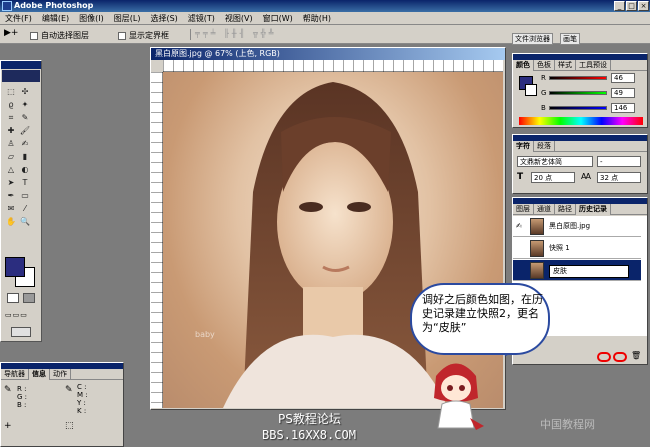 Image resolution: width=650 pixels, height=447 pixels. Describe the element at coordinates (523, 146) in the screenshot. I see `tab-character: 字符` at that location.